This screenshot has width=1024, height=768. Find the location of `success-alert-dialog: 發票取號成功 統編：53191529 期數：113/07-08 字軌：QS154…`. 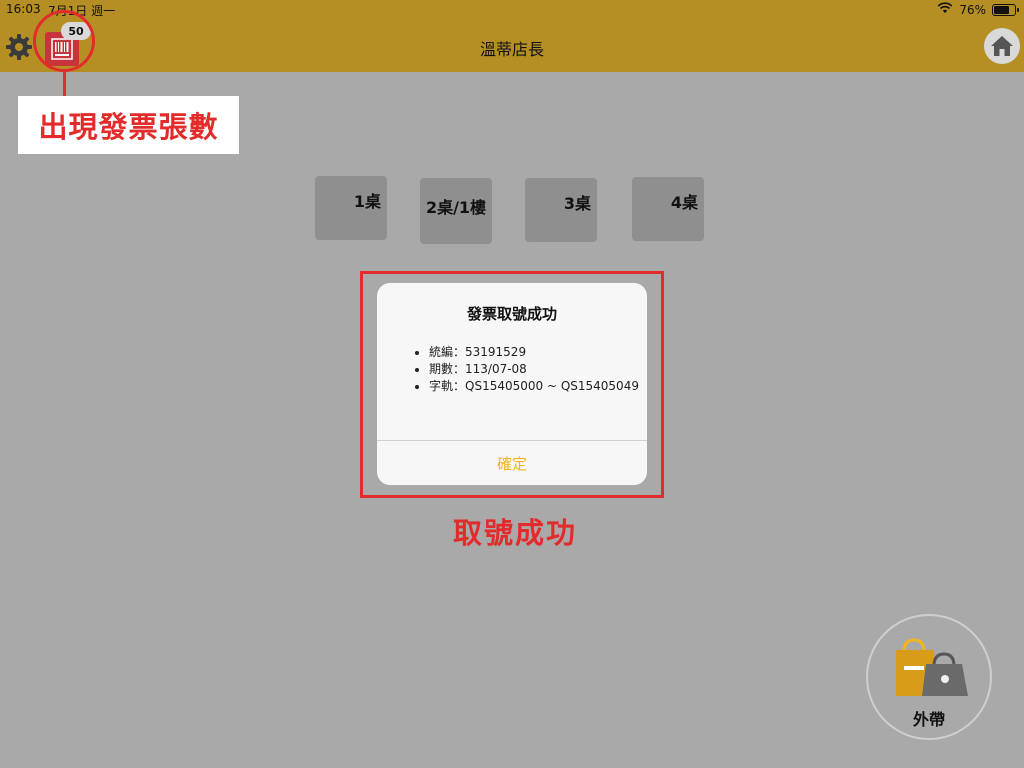

success-alert-dialog: 發票取號成功 統編：53191529 期數：113/07-08 字軌：QS154… is located at coordinates (512, 384).